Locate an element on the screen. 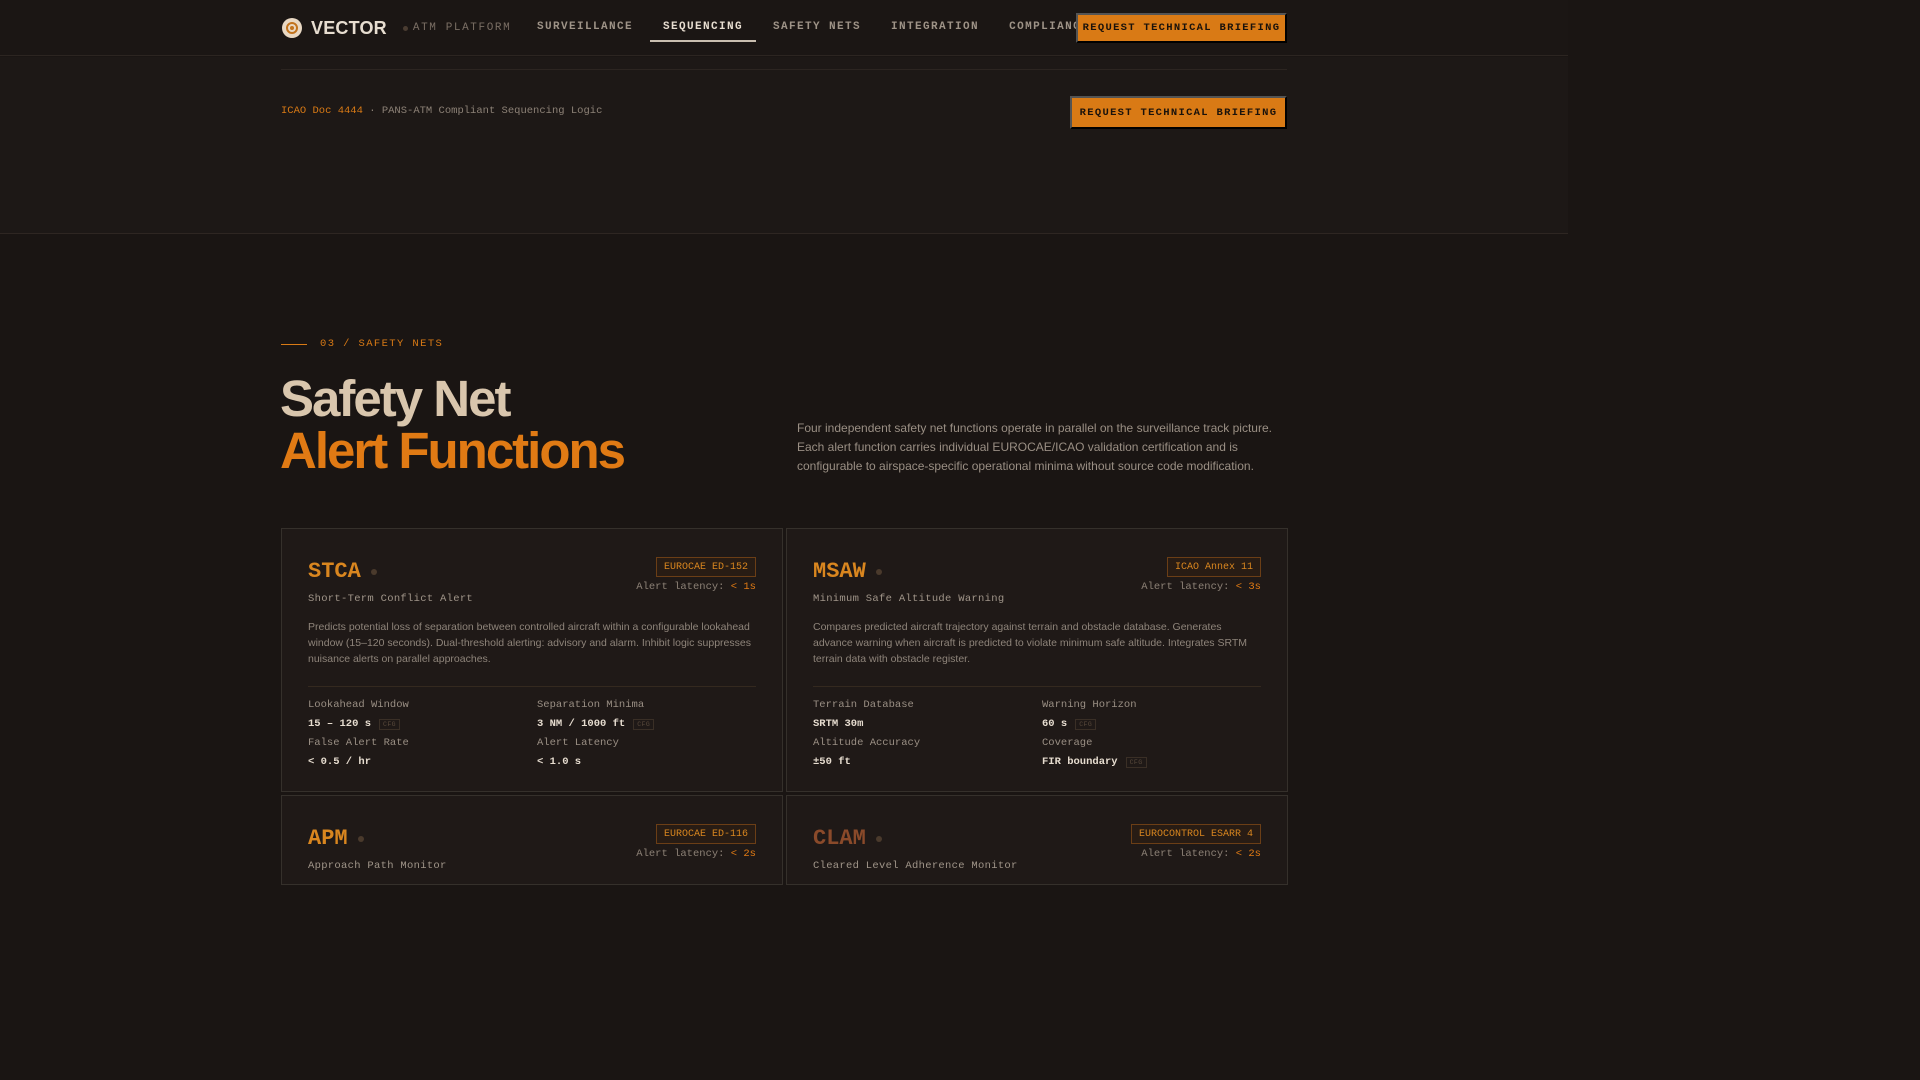  card-title-row: APM is located at coordinates (336, 838).